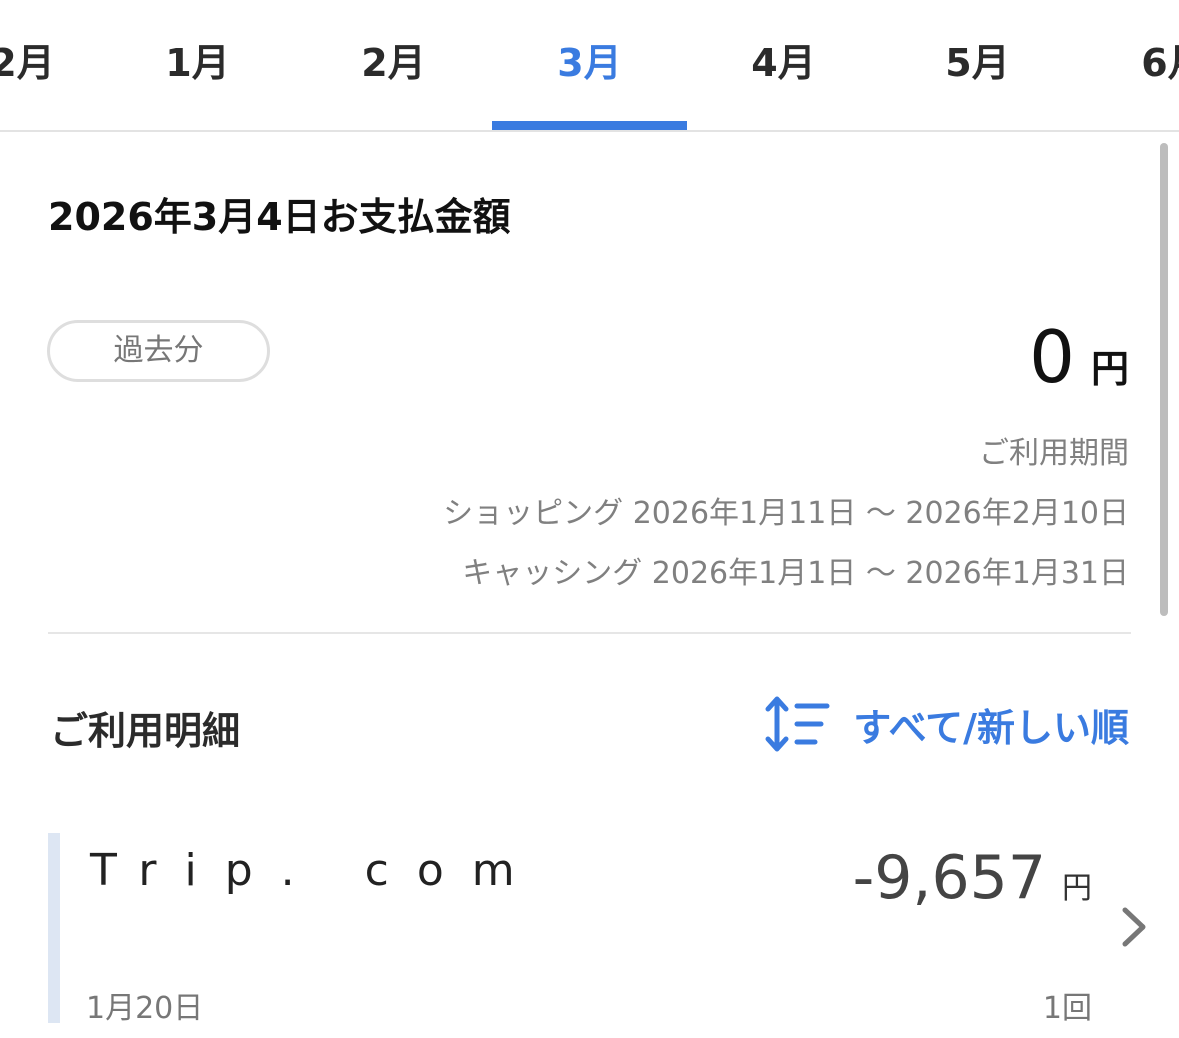  I want to click on sort-button: すべて/新しい順, so click(947, 724).